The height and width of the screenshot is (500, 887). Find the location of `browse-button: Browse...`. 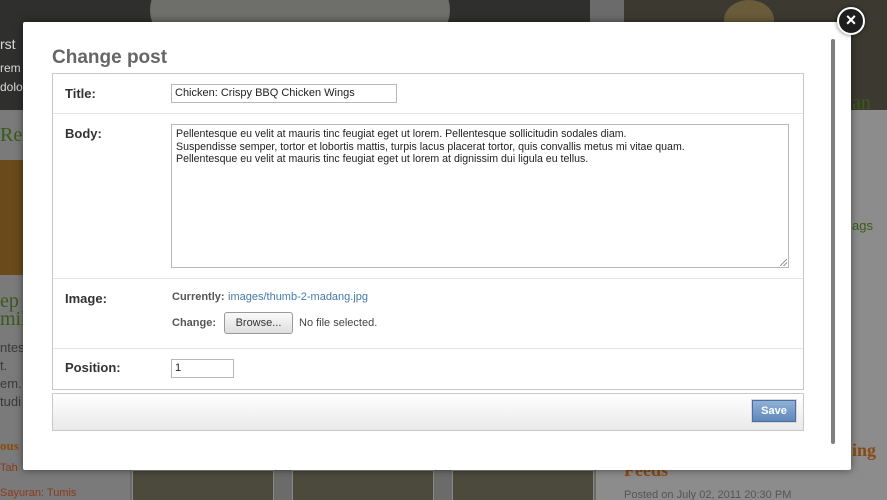

browse-button: Browse... is located at coordinates (258, 323).